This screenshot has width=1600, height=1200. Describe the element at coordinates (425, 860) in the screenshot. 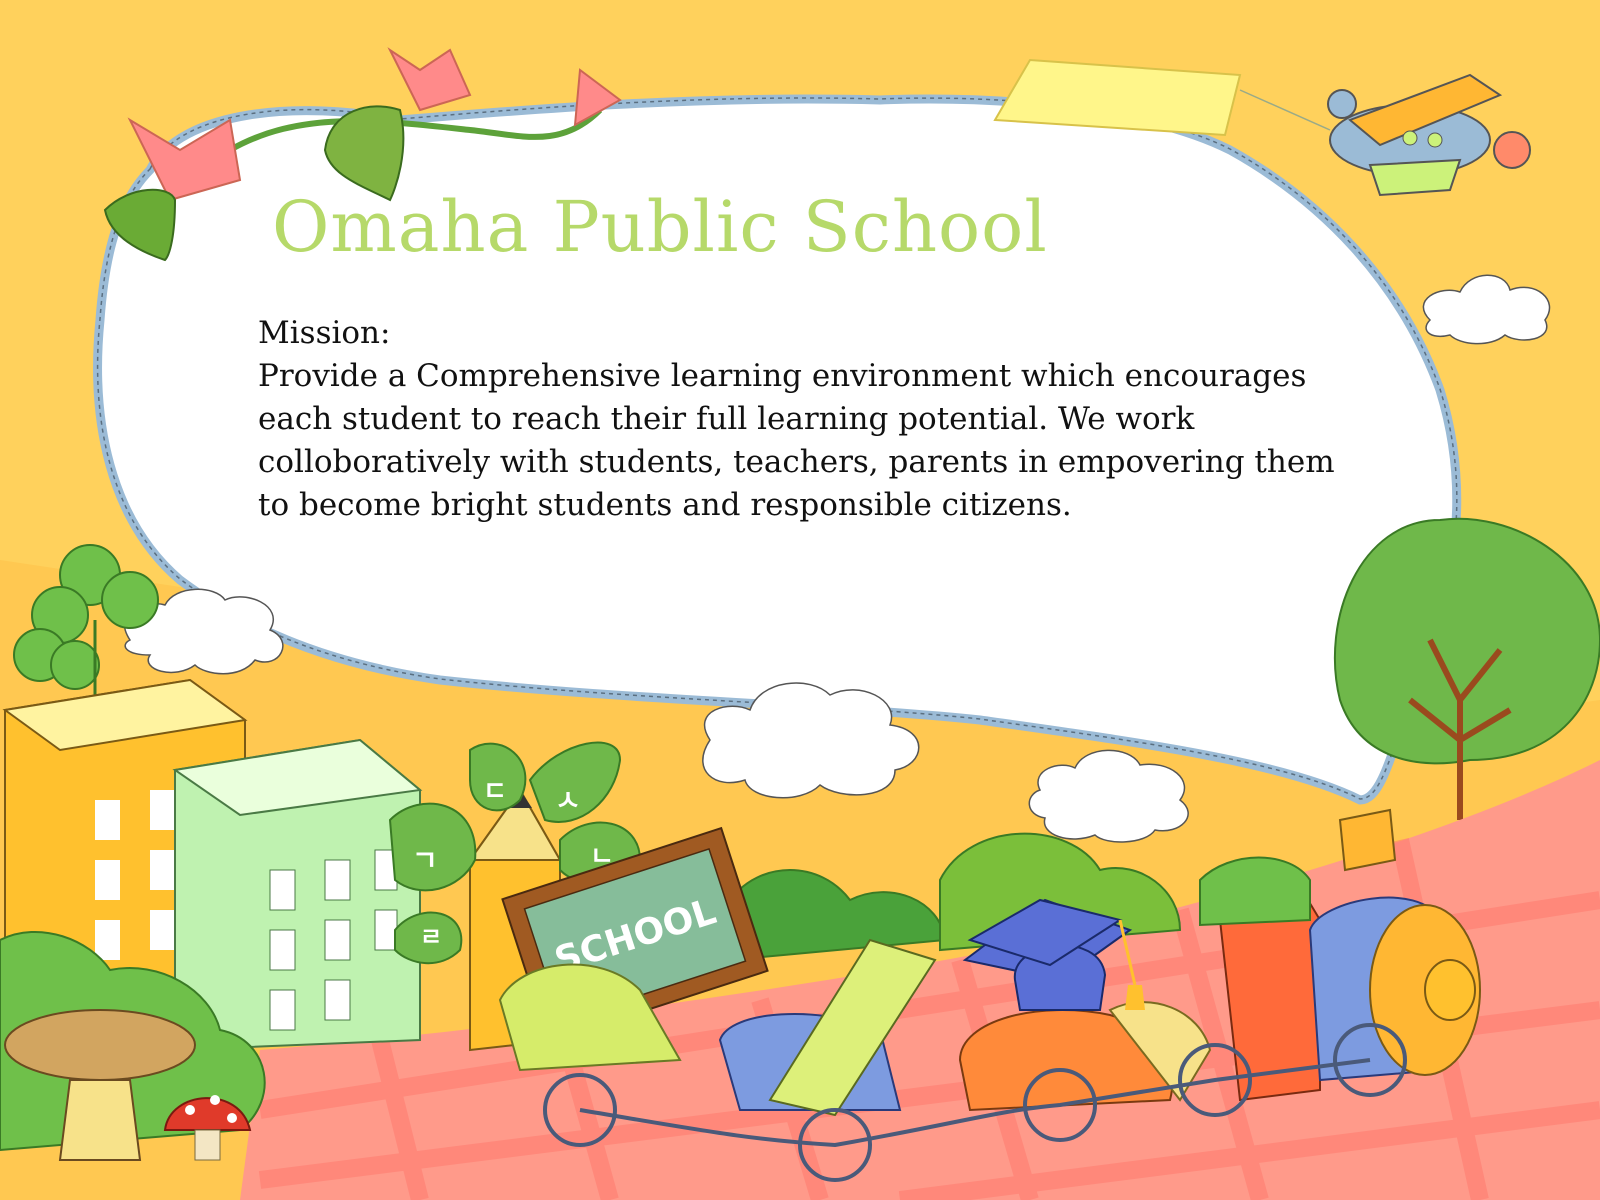

I see `leaf-letter: ㄱ` at that location.